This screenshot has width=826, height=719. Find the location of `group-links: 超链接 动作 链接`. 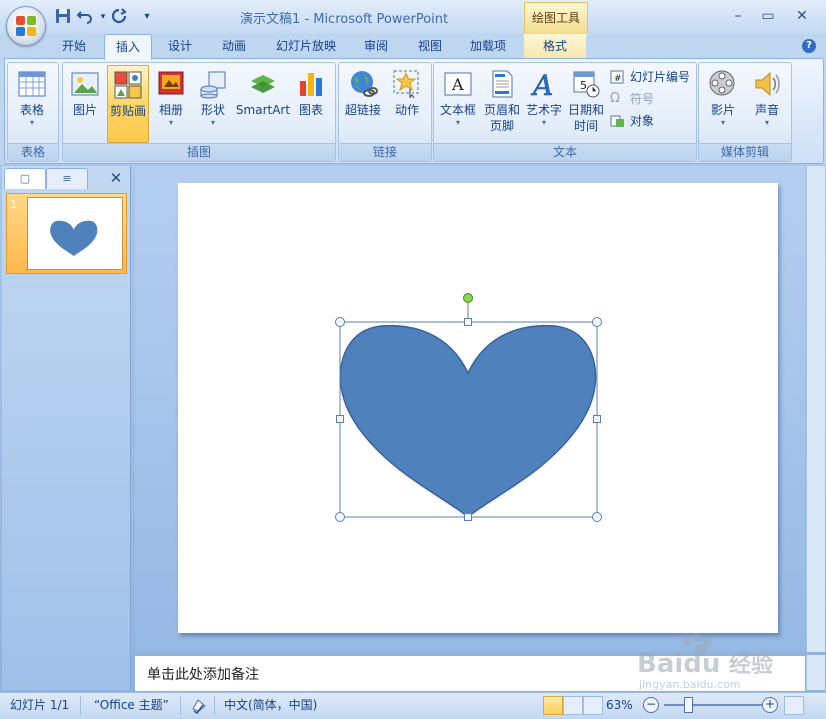

group-links: 超链接 动作 链接 is located at coordinates (385, 112).